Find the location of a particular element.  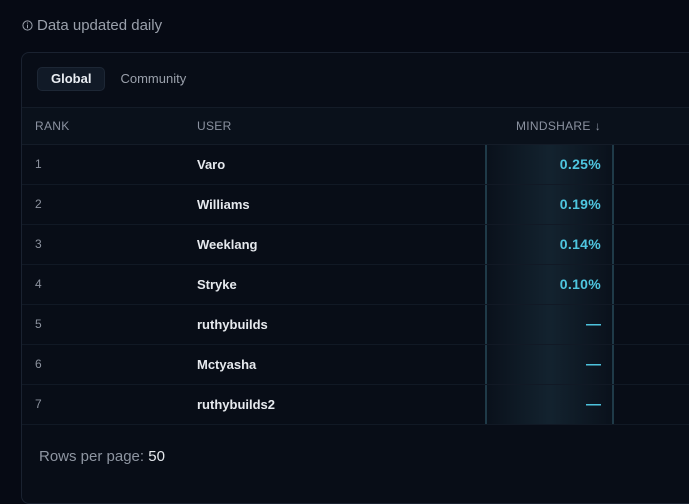

rank-cell: 7 is located at coordinates (38, 404).